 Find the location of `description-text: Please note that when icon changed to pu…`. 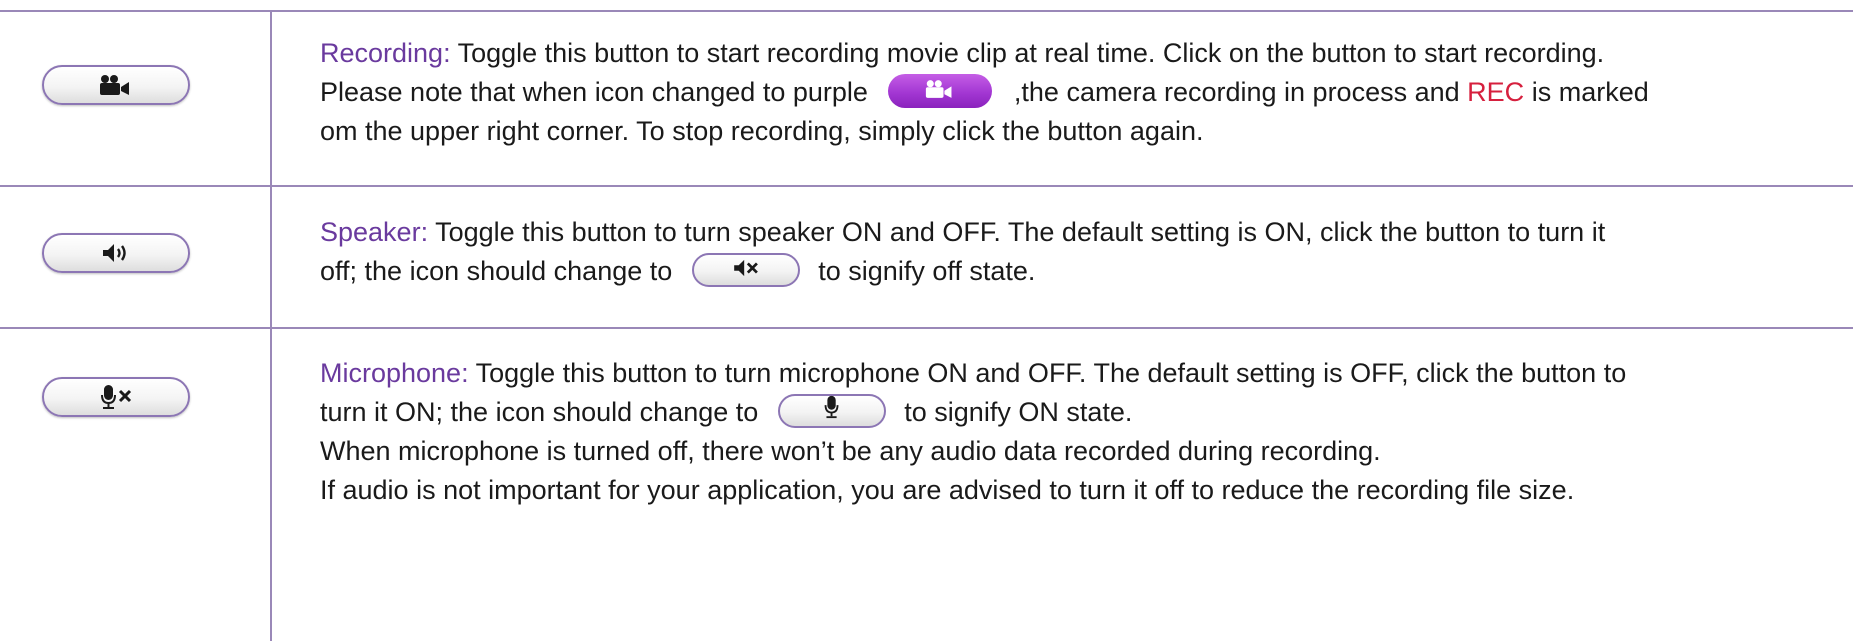

description-text: Please note that when icon changed to pu… is located at coordinates (594, 92).